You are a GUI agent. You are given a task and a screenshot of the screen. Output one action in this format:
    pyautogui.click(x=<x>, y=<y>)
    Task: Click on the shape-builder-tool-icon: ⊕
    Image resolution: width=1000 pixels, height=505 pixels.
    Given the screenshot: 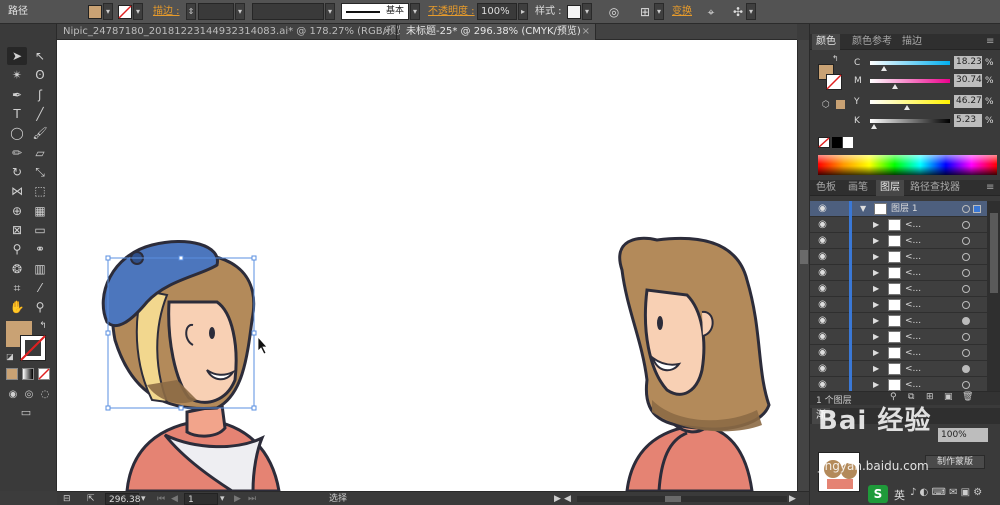 What is the action you would take?
    pyautogui.click(x=17, y=211)
    